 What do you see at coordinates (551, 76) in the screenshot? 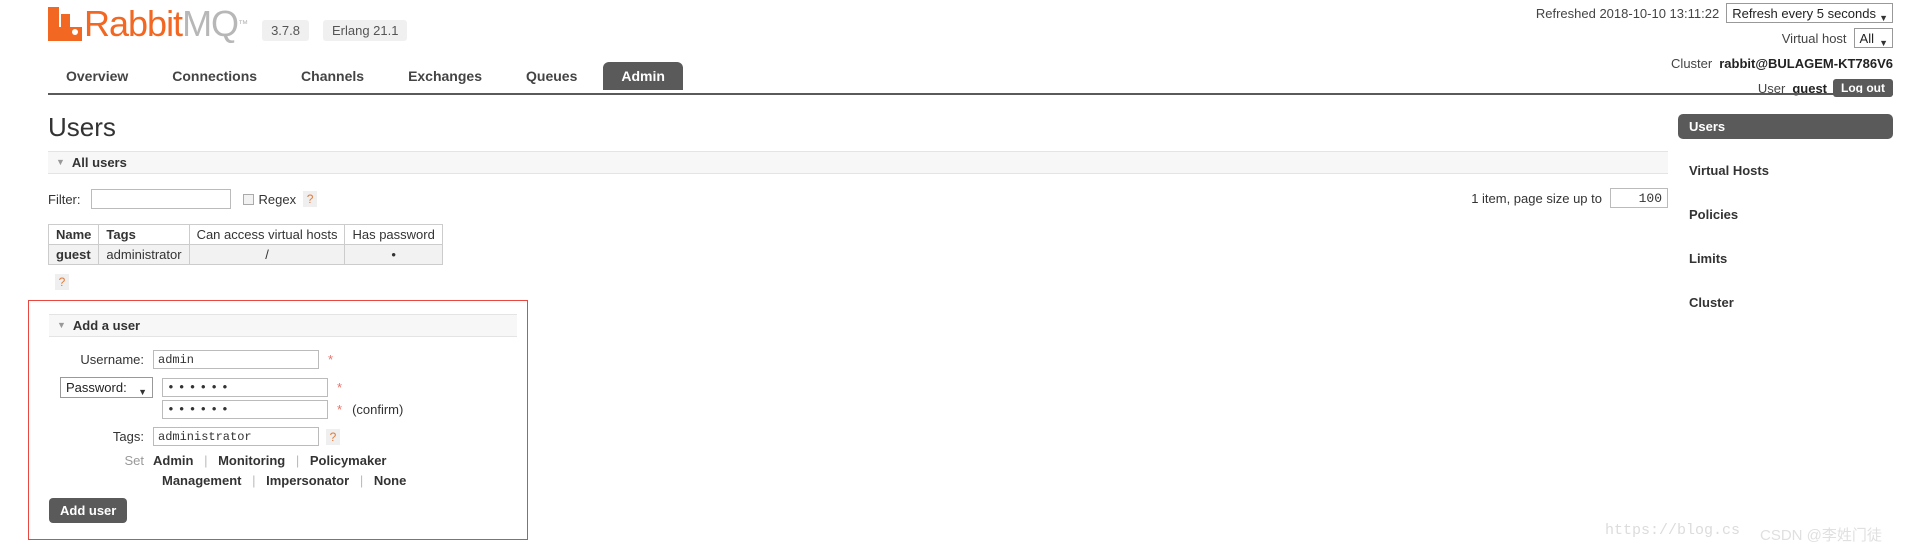
I see `tab-queues: Queues` at bounding box center [551, 76].